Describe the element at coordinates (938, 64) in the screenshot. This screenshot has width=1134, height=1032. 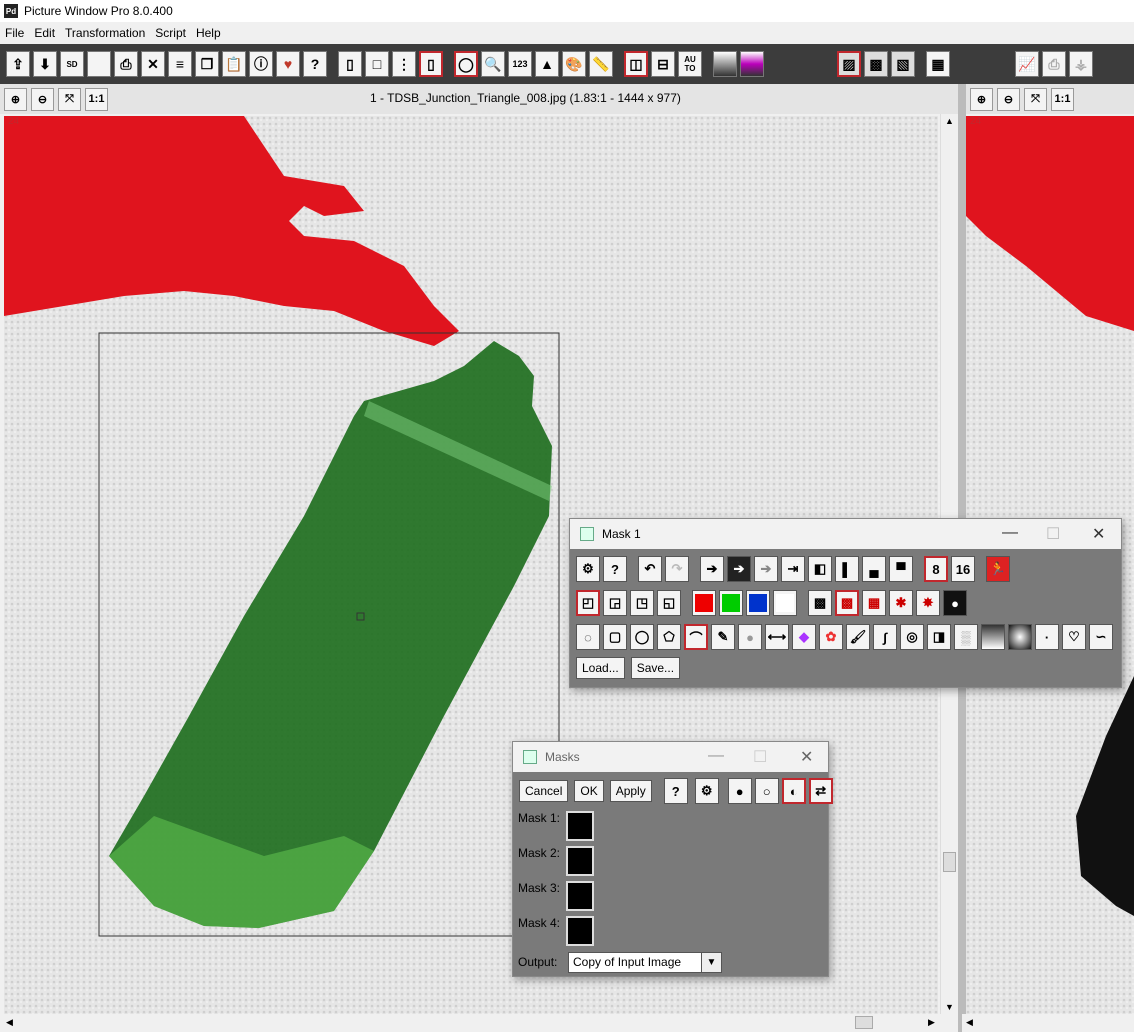
I see `grid-icon: ▦` at that location.